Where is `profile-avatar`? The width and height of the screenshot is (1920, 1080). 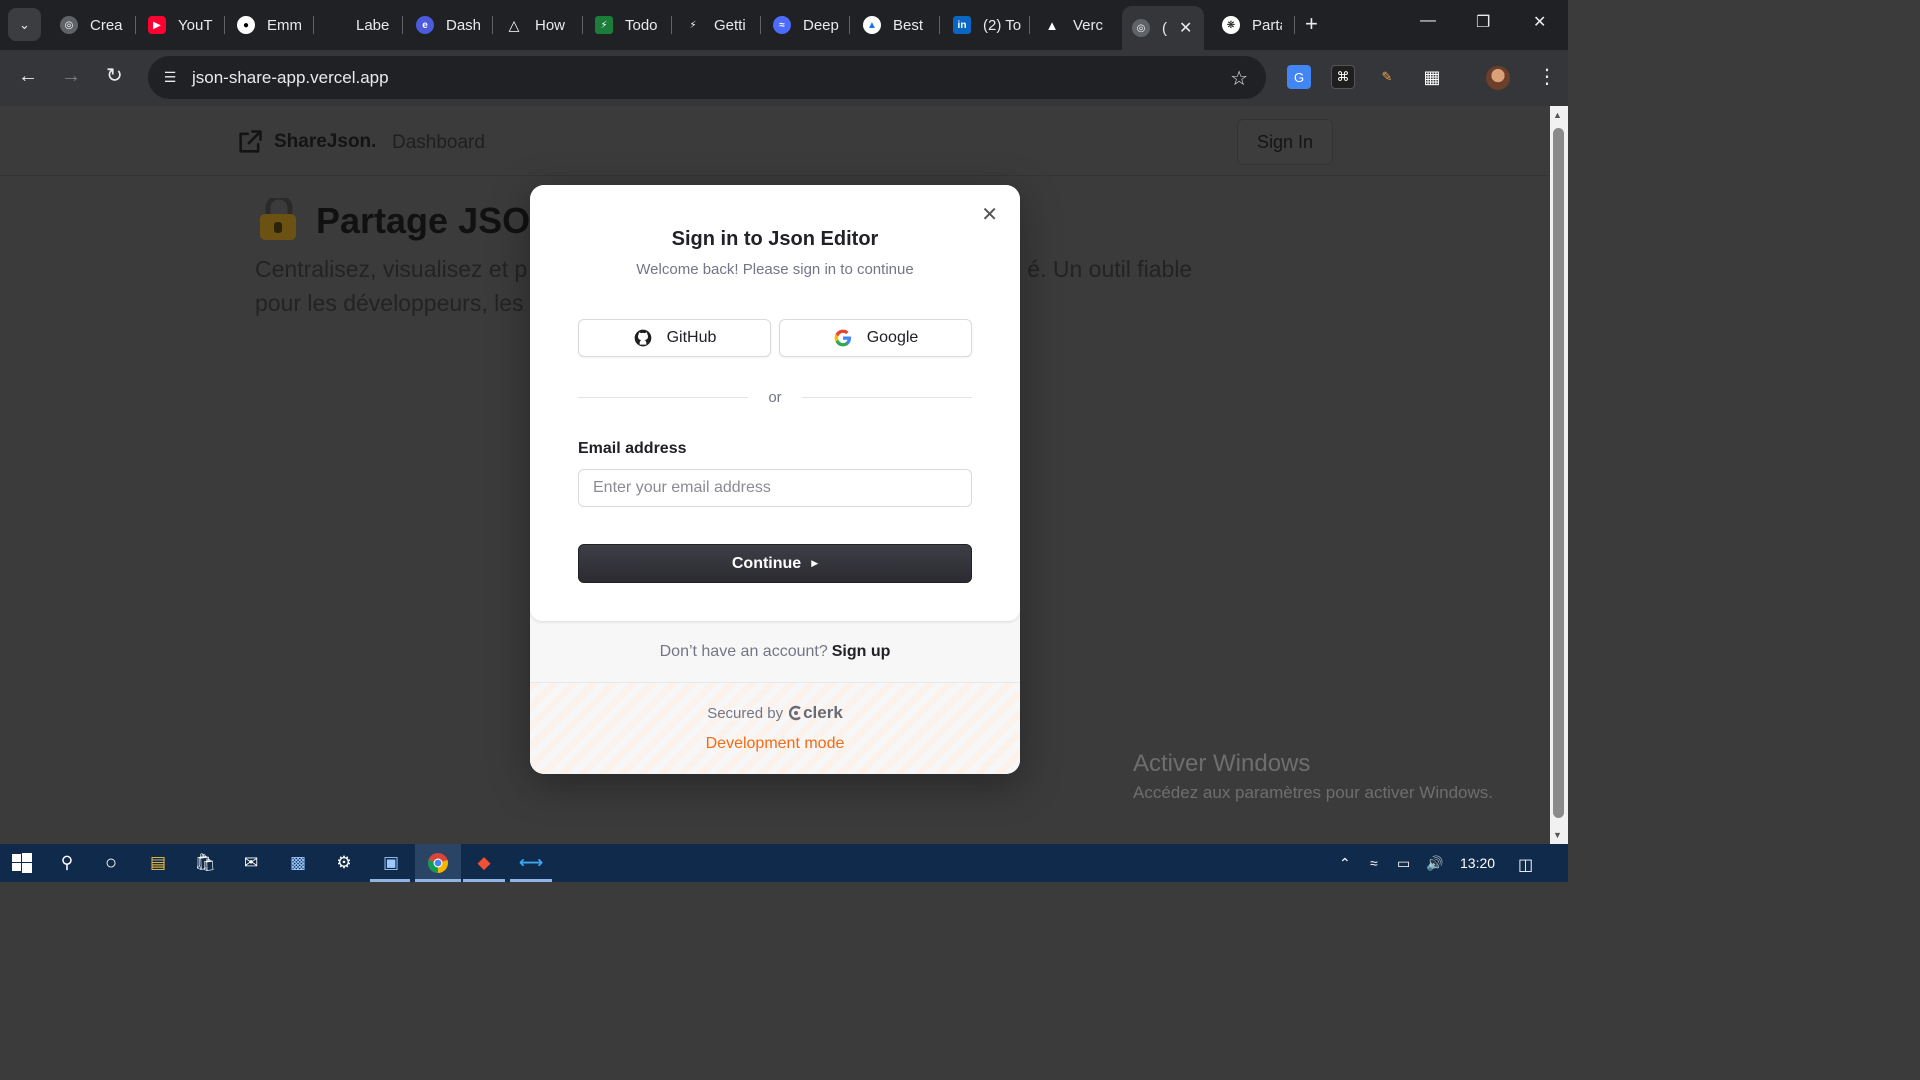
profile-avatar is located at coordinates (1498, 78).